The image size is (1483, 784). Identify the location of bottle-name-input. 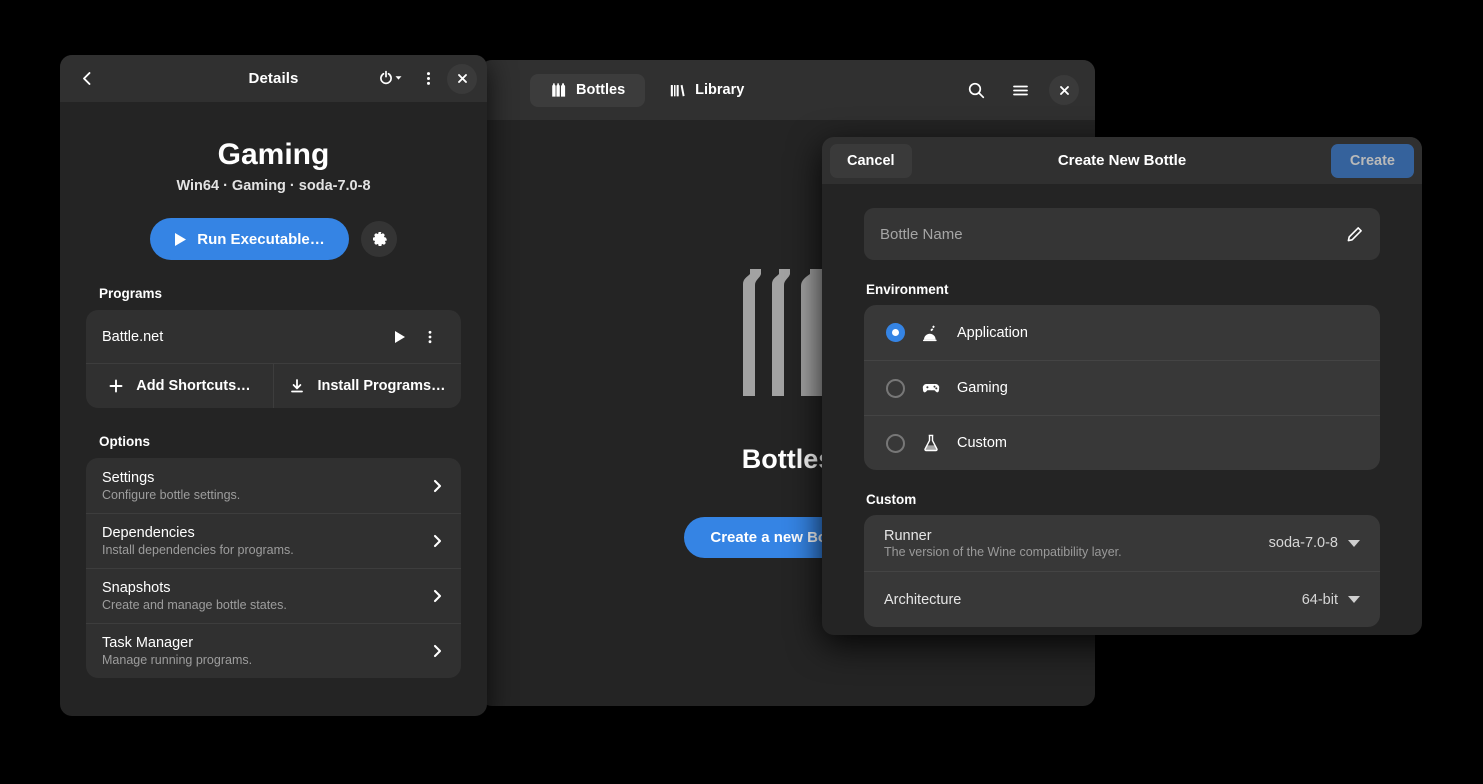
(1112, 234).